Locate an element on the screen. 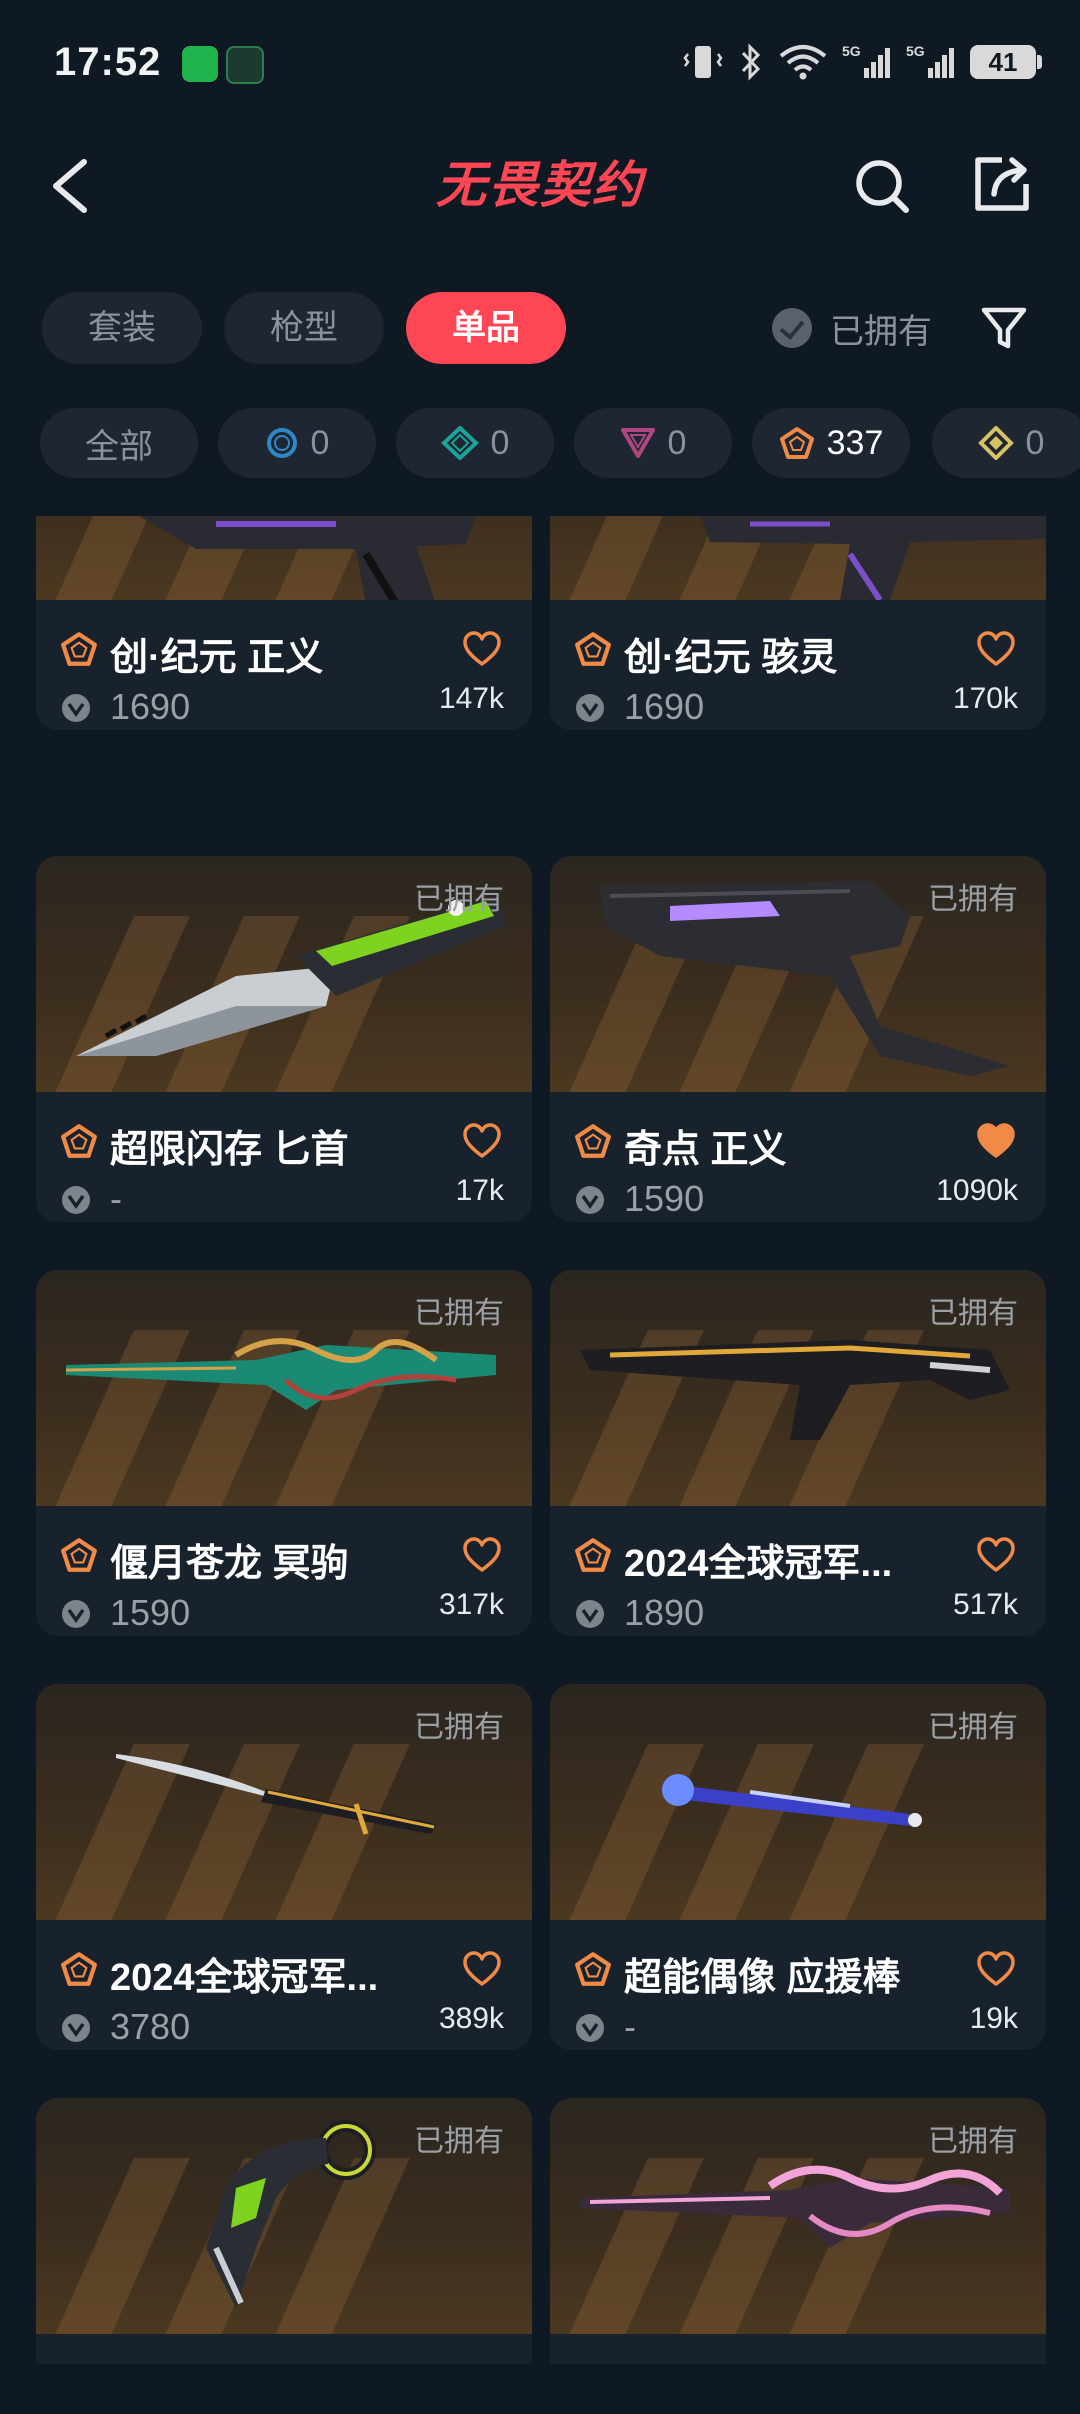 This screenshot has height=2414, width=1080. item-info: 偃月苍龙 冥驹 1590 317k is located at coordinates (284, 1571).